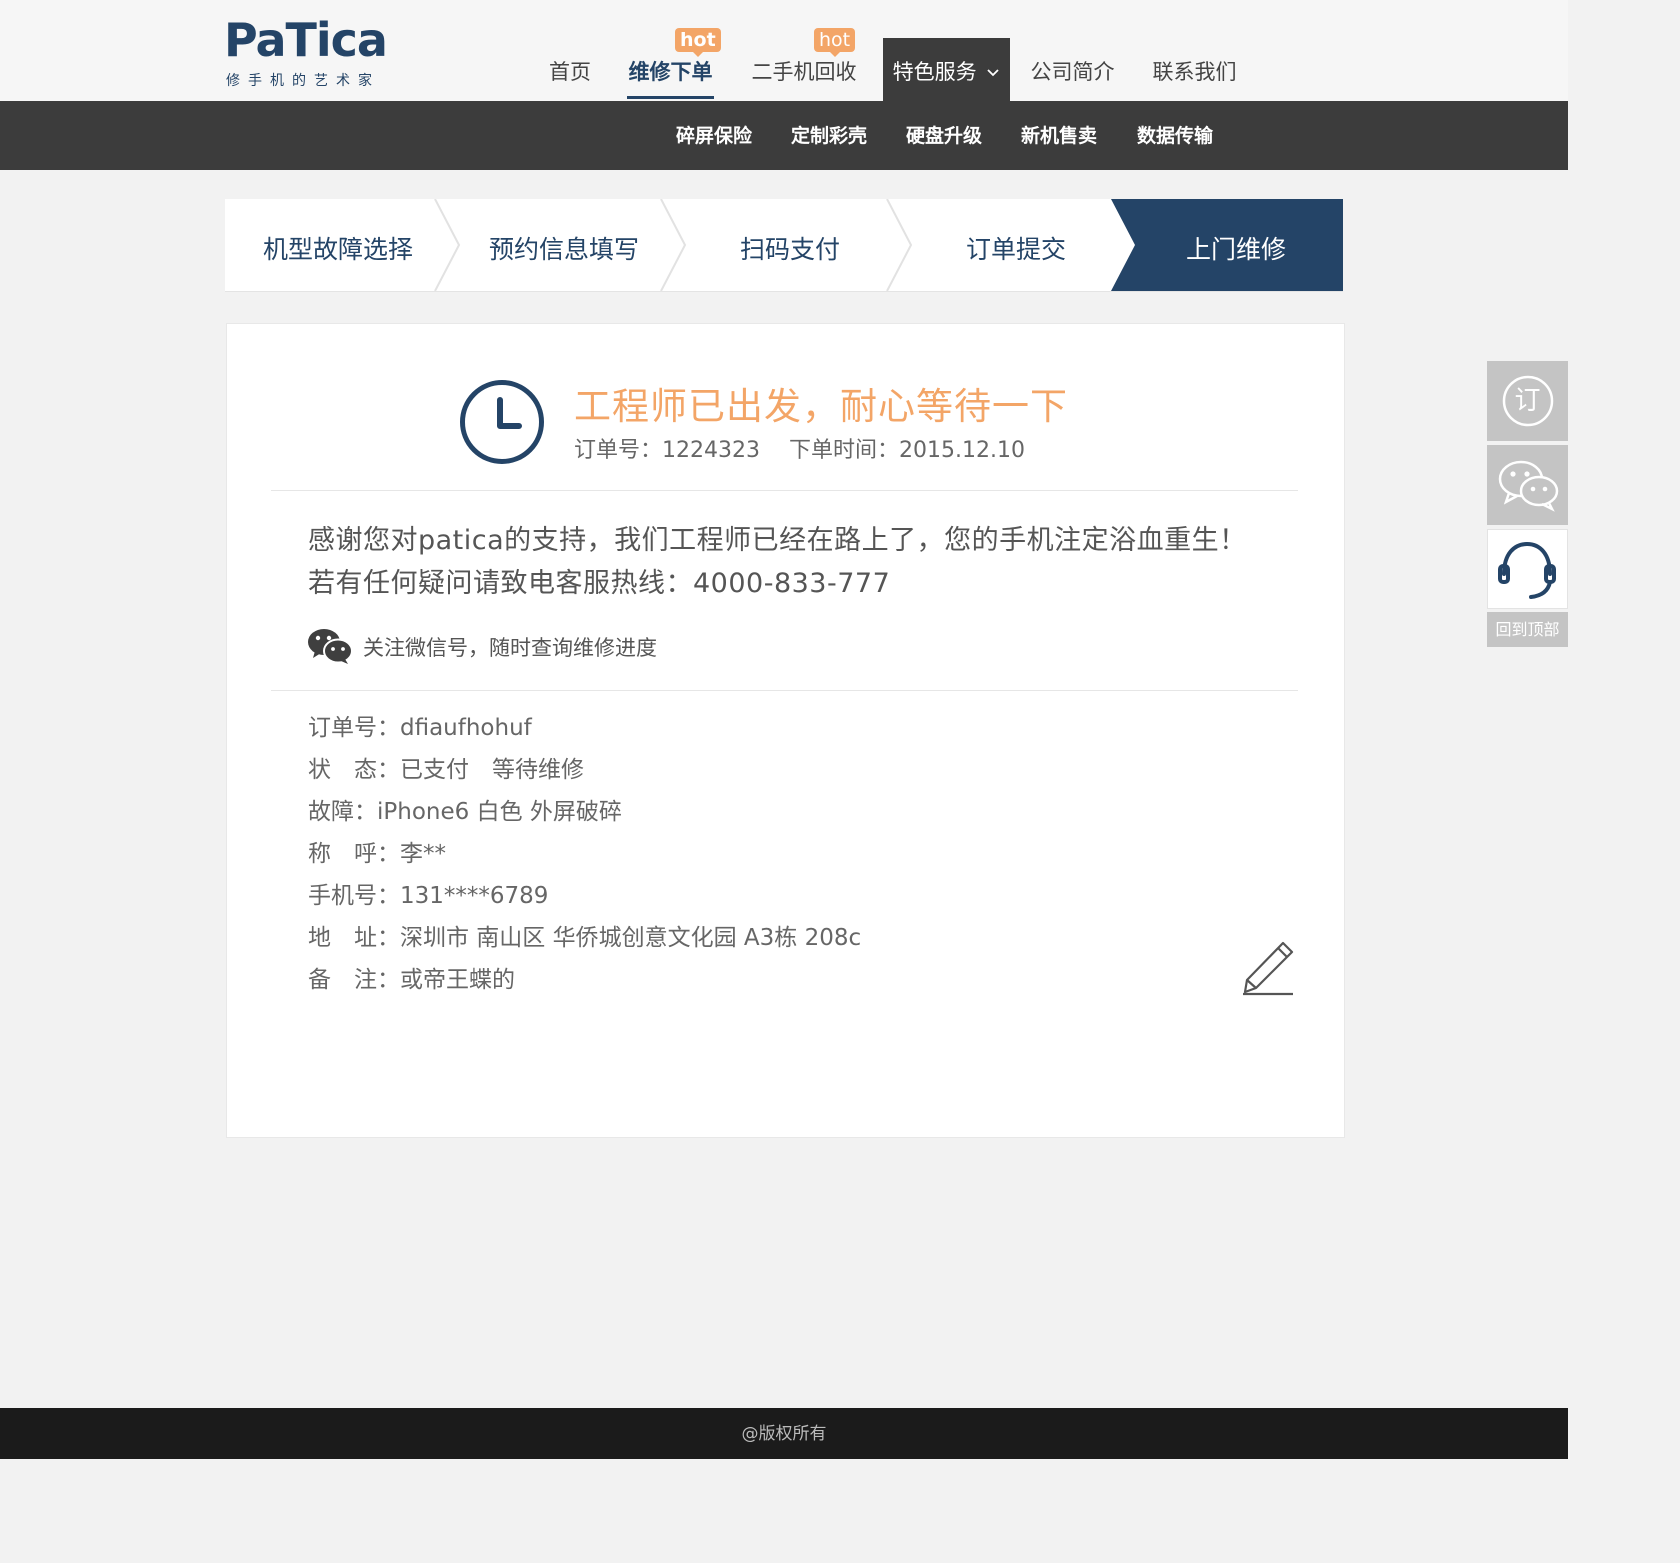  I want to click on order-glyph: 订, so click(1527, 401).